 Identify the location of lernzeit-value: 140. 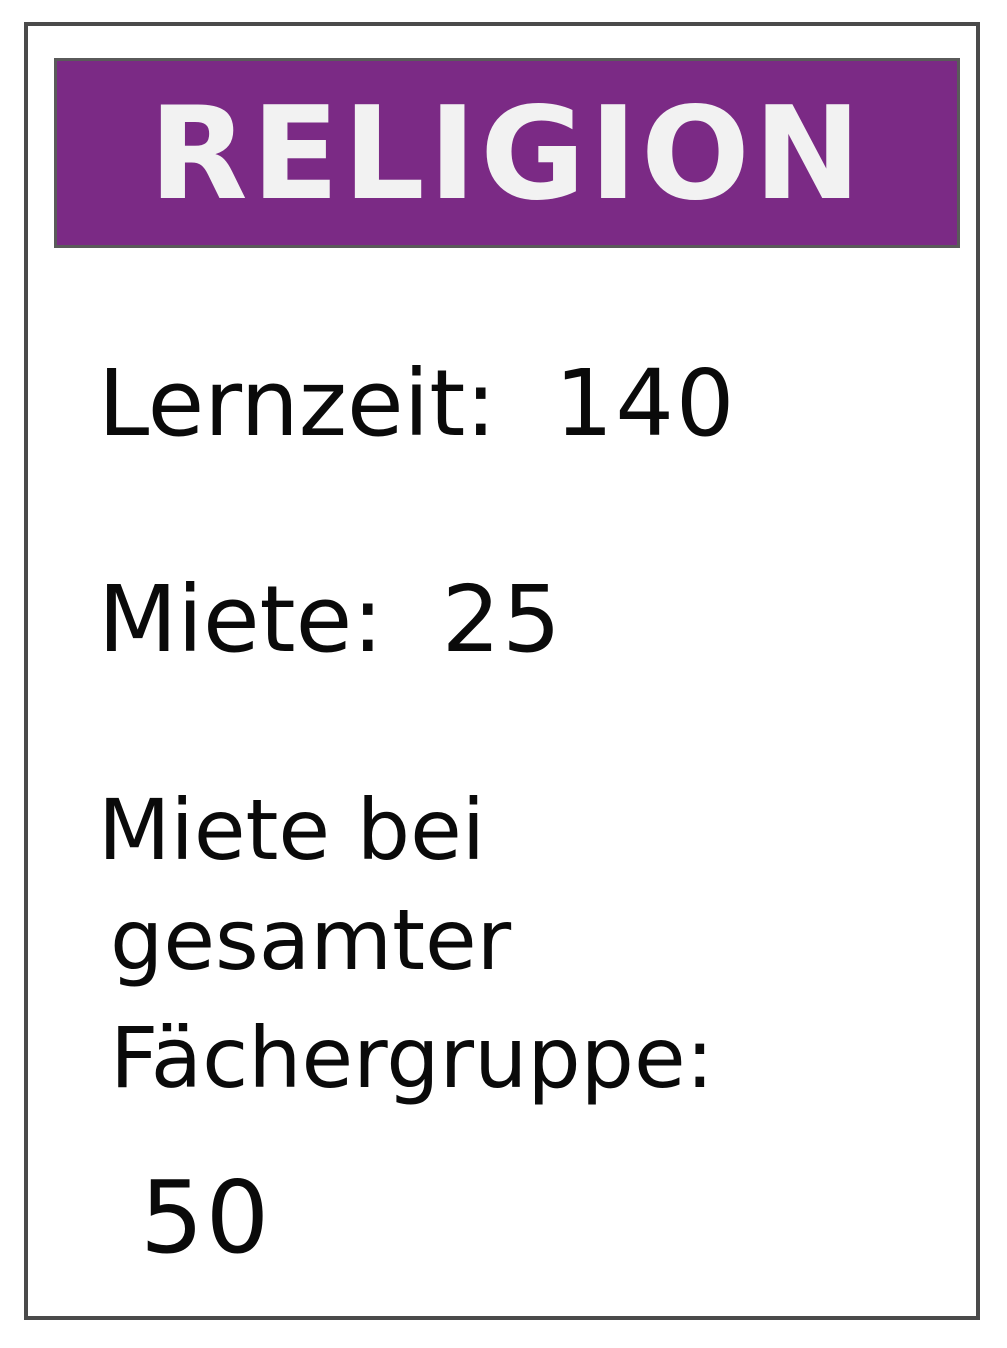
(645, 403).